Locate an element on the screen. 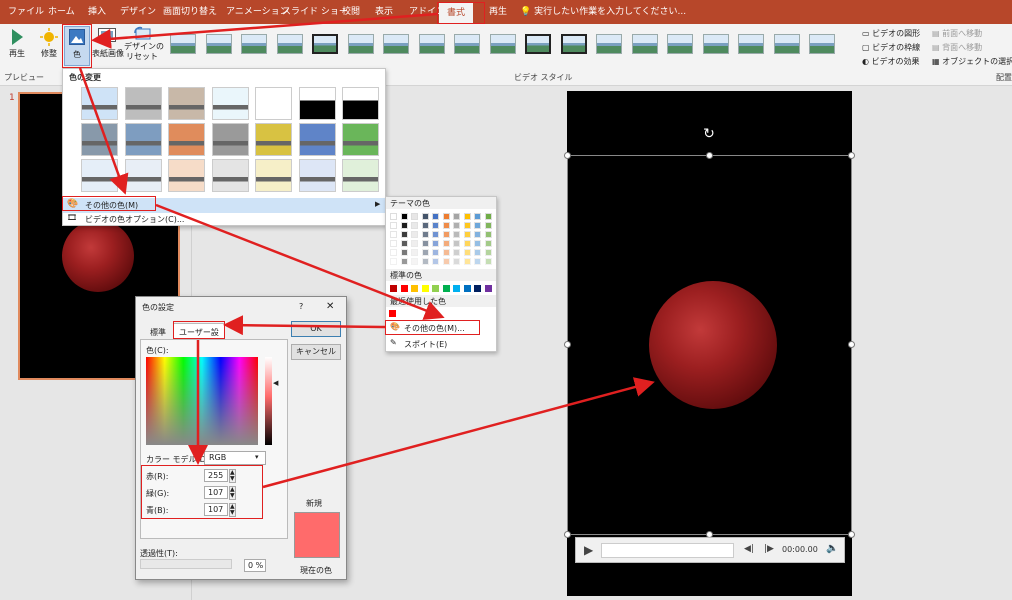  tab-standard: 標準 is located at coordinates (158, 332).